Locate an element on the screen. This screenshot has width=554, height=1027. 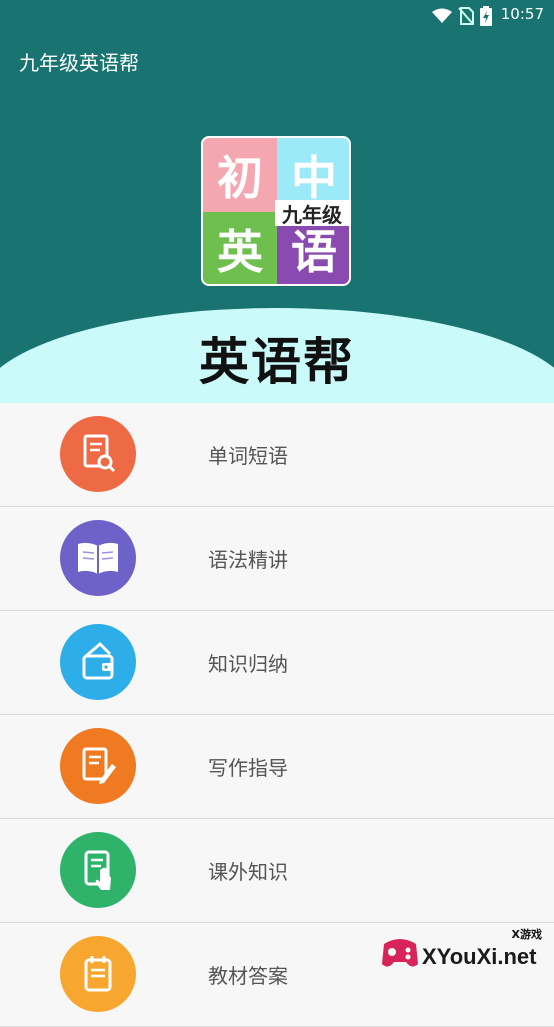
app-bar: 九年级英语帮 is located at coordinates (277, 61).